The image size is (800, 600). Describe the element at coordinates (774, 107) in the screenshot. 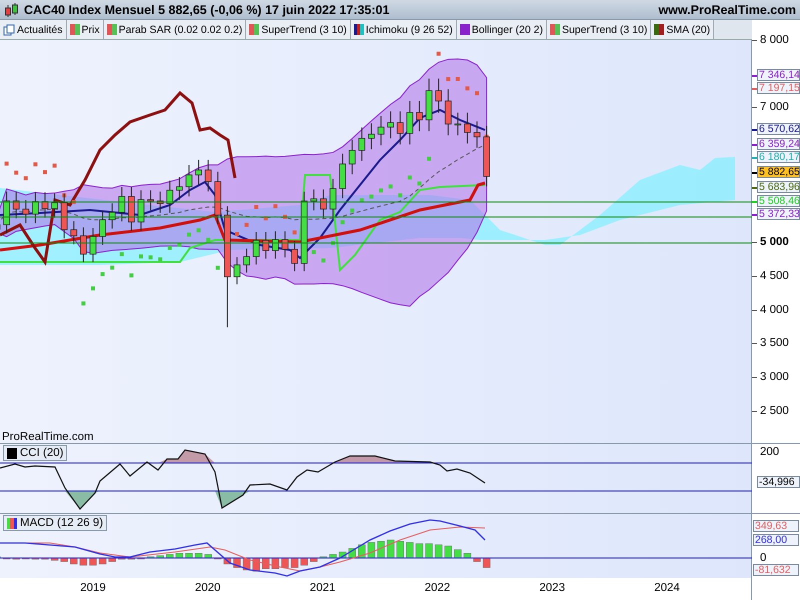

I see `axis-label: 7 000` at that location.